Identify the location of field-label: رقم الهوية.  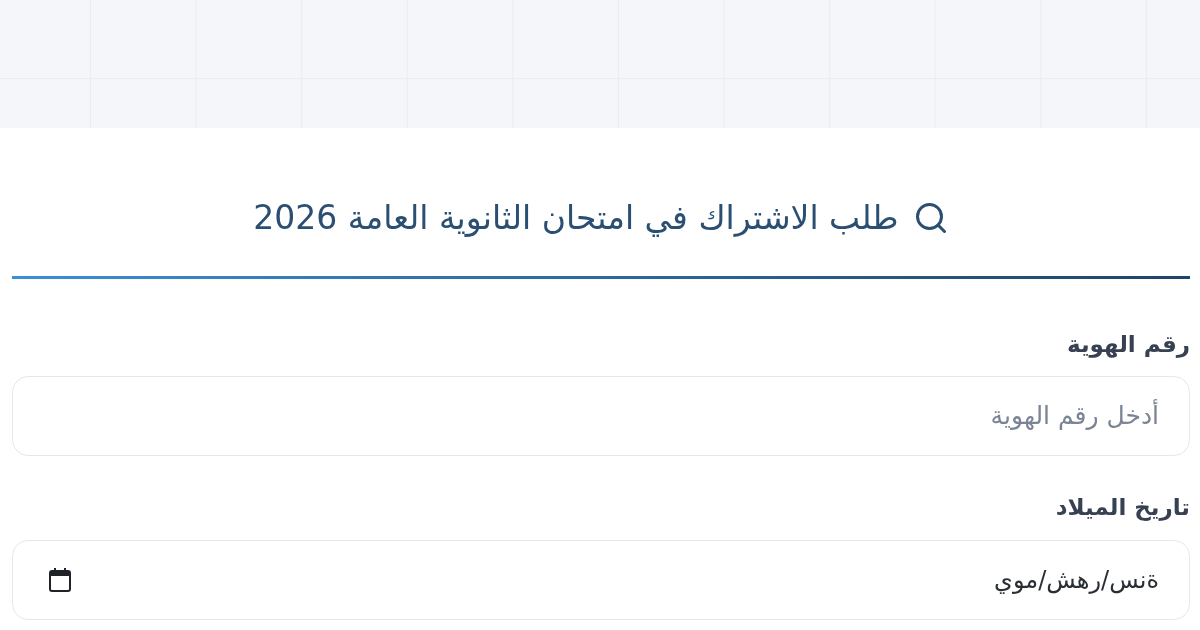
(1127, 344).